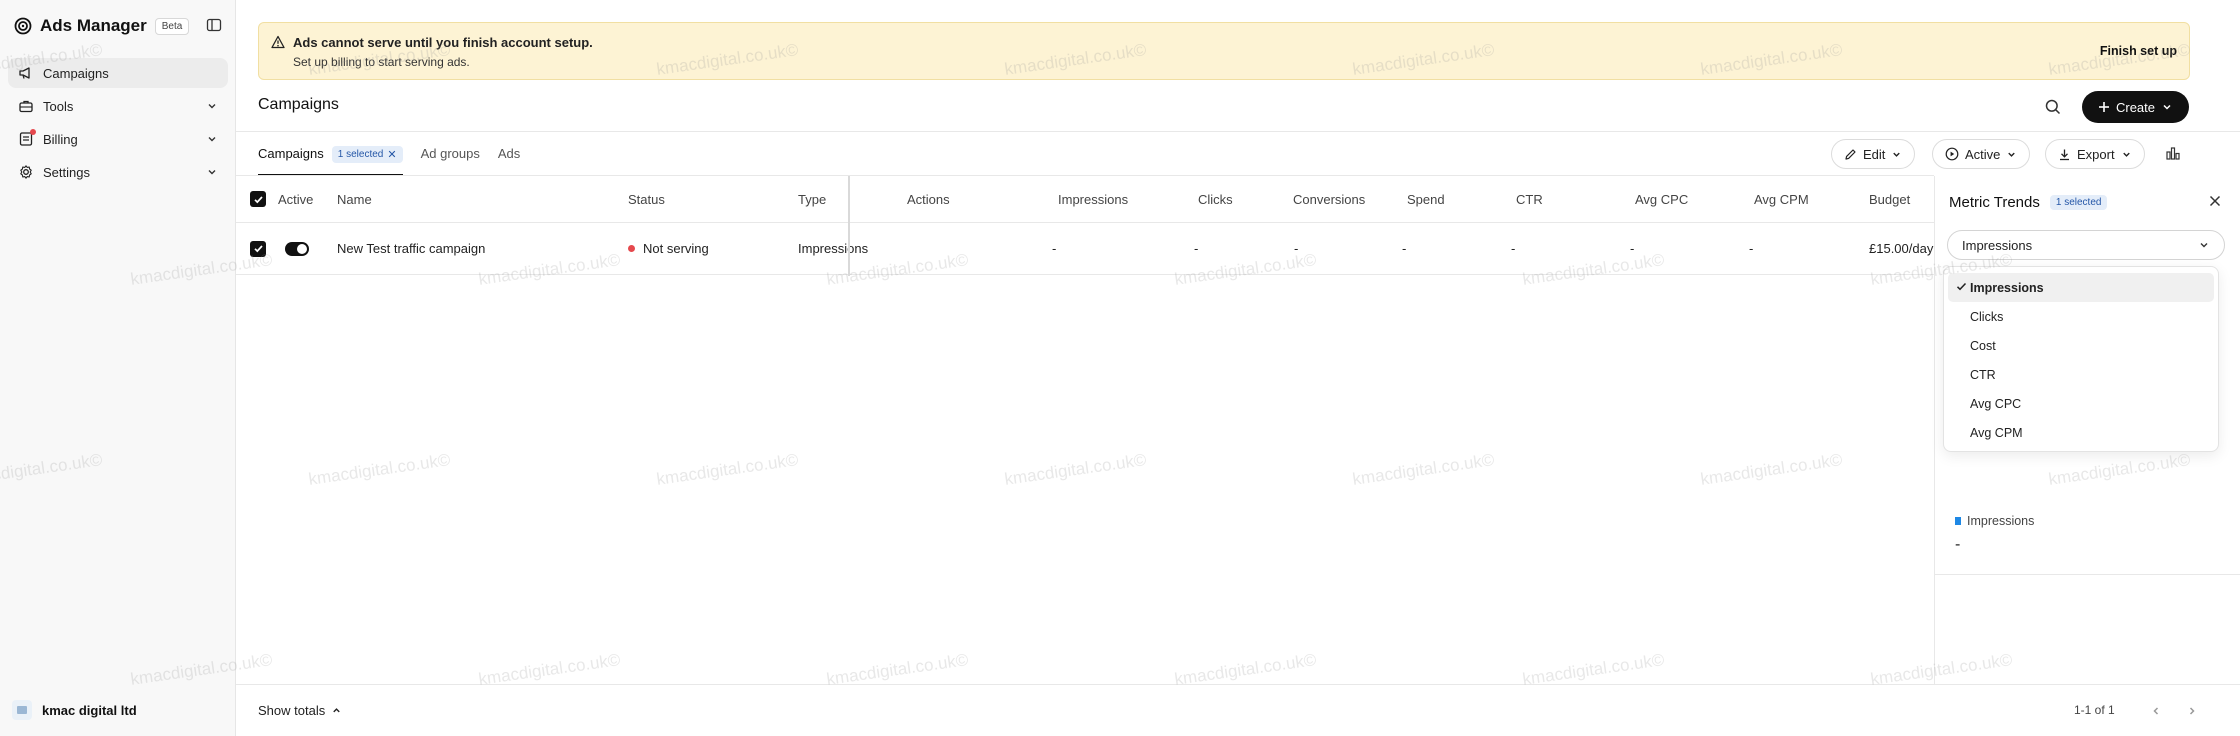  What do you see at coordinates (2104, 107) in the screenshot?
I see `plus-icon` at bounding box center [2104, 107].